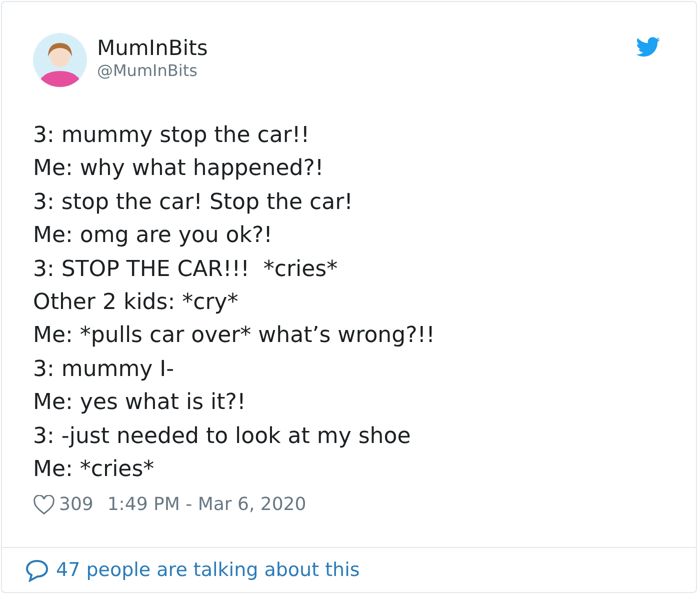  What do you see at coordinates (103, 370) in the screenshot?
I see `tweet-text-line: 3: mummy I-` at bounding box center [103, 370].